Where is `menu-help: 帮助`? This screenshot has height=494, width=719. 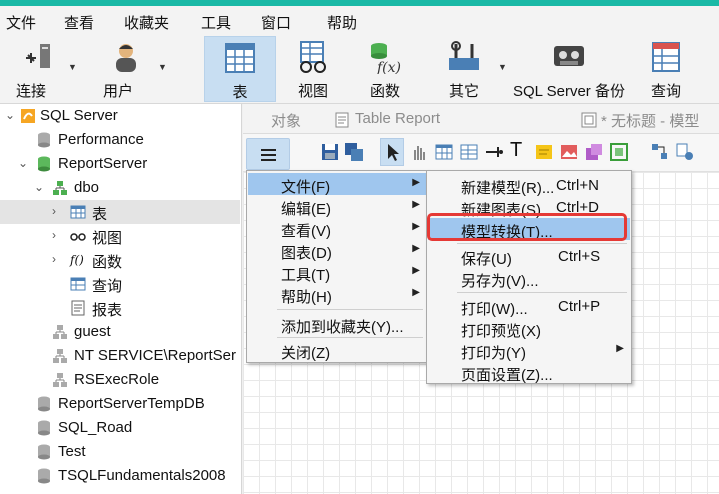
menu-help: 帮助 is located at coordinates (342, 22).